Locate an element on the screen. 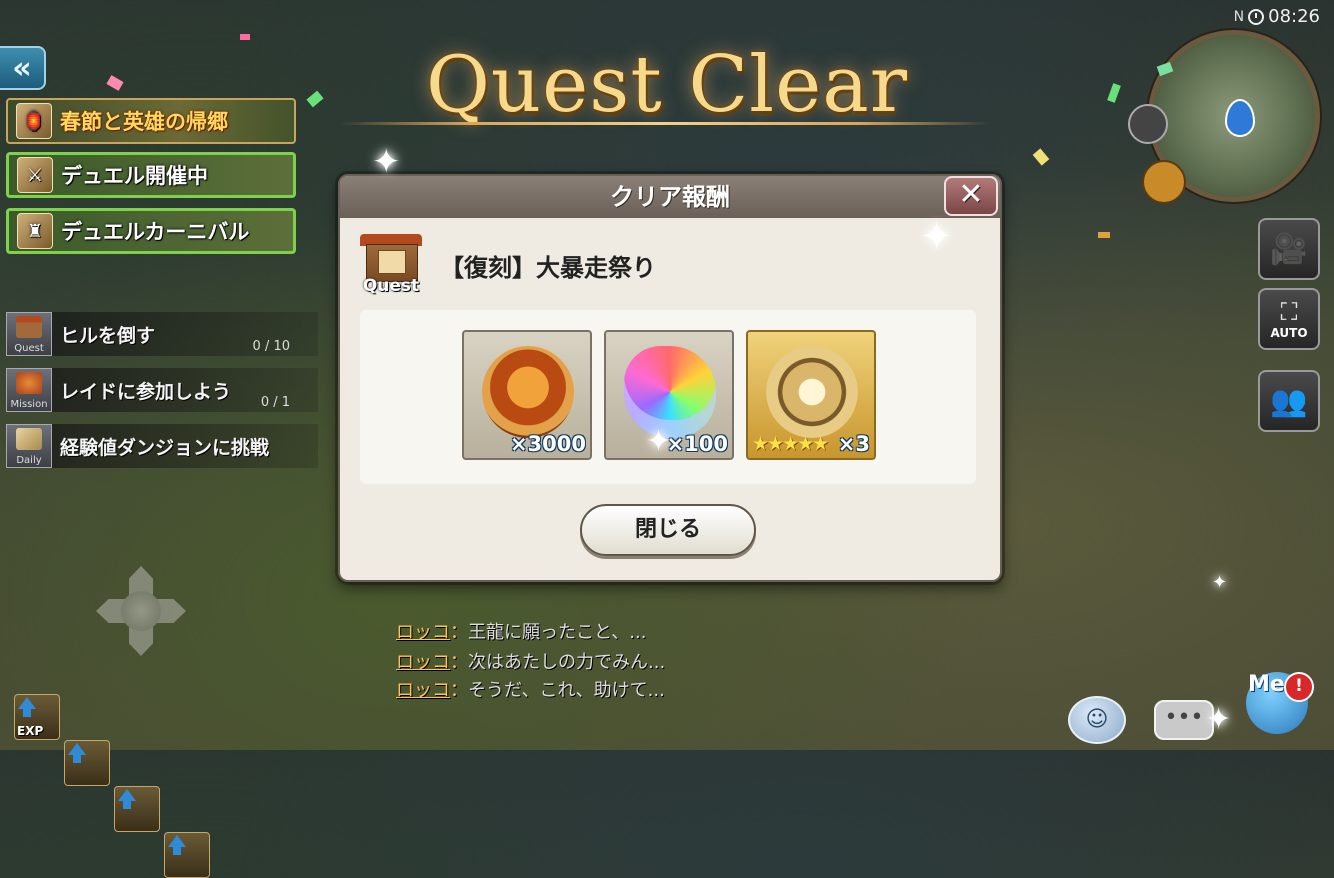  dialog-title: クリア報酬 is located at coordinates (670, 197).